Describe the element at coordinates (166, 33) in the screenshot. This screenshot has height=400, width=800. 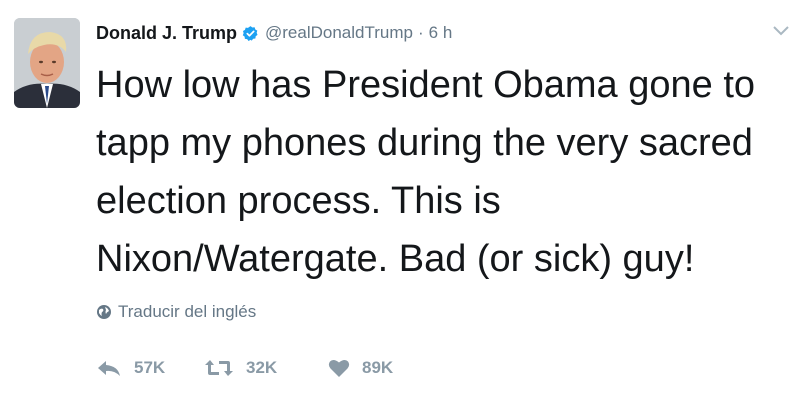
I see `author-name: Donald J. Trump` at that location.